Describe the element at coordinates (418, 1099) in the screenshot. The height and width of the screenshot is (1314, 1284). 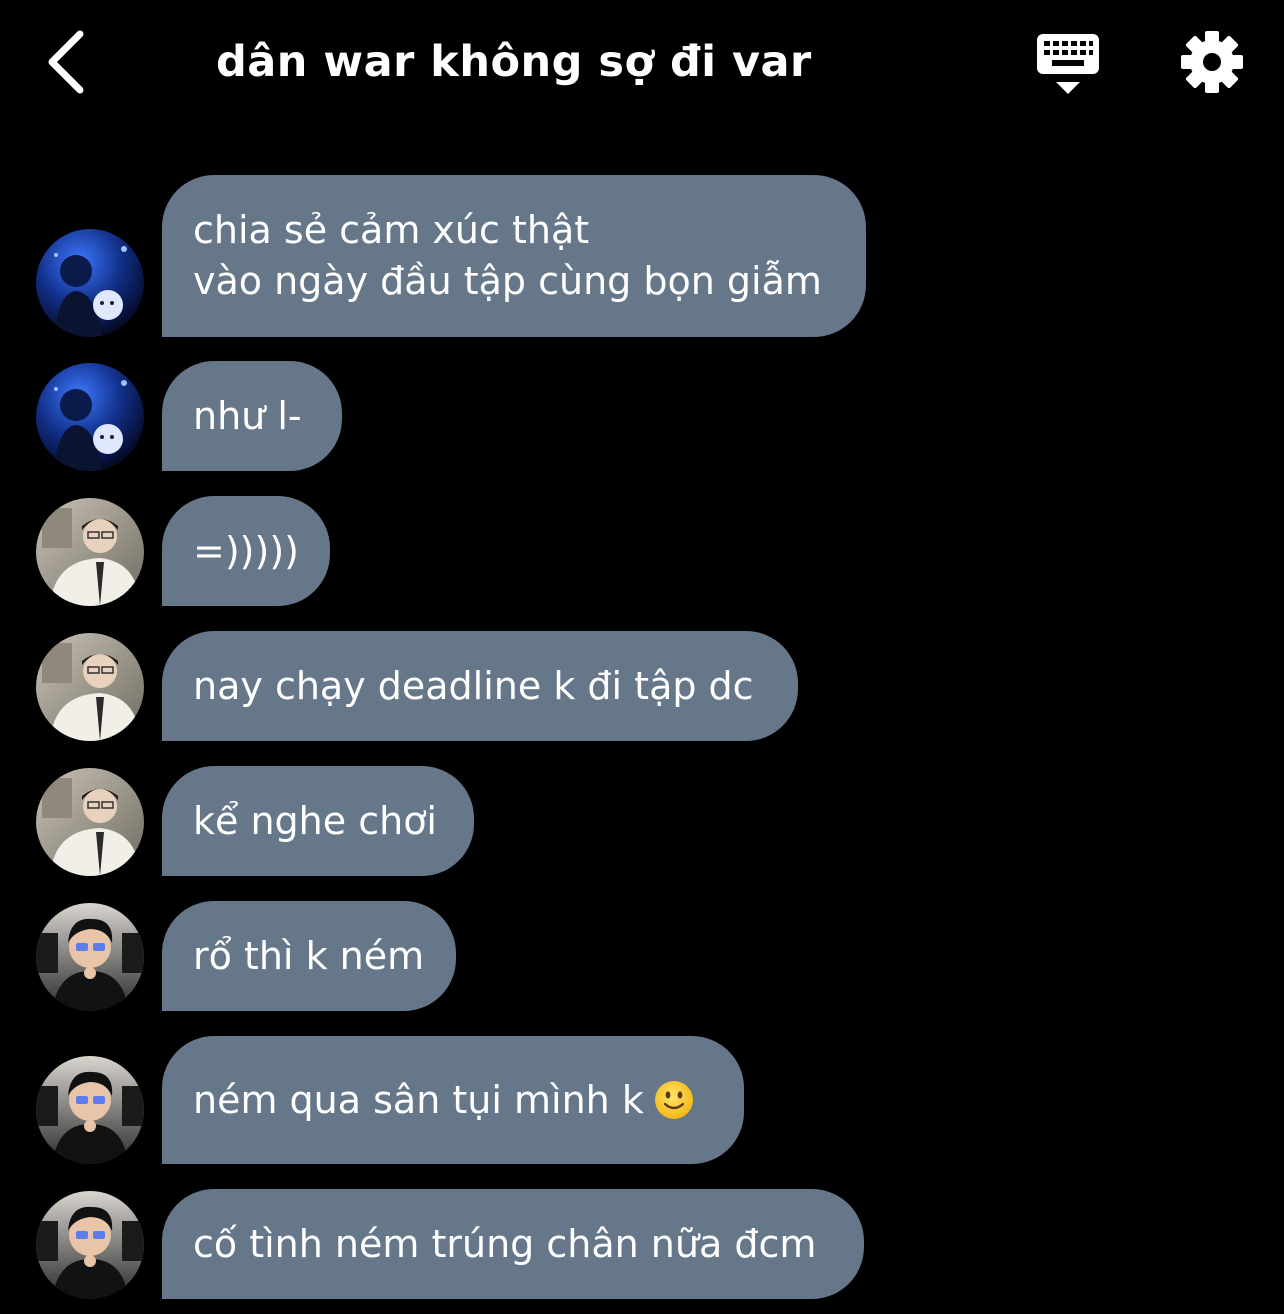
I see `message-text: ném qua sân tụi mình k` at that location.